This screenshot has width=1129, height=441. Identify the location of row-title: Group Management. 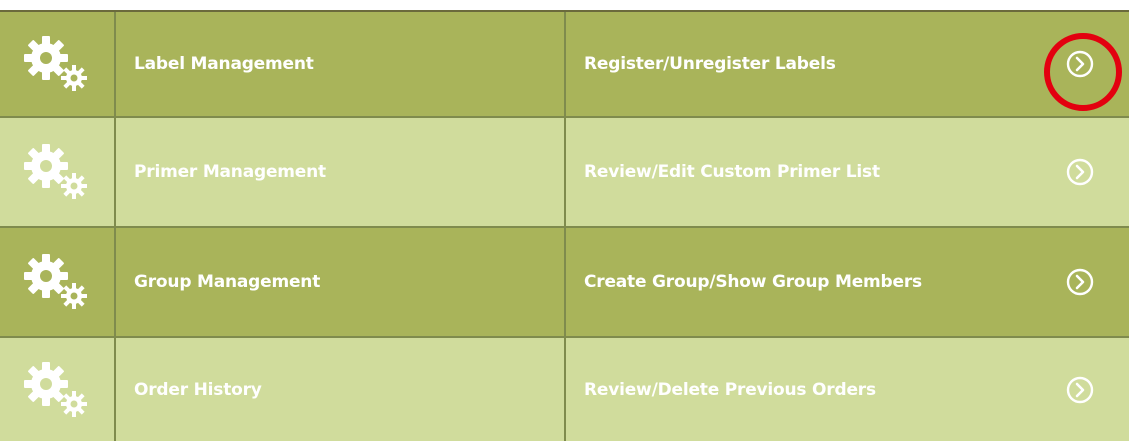
(227, 282).